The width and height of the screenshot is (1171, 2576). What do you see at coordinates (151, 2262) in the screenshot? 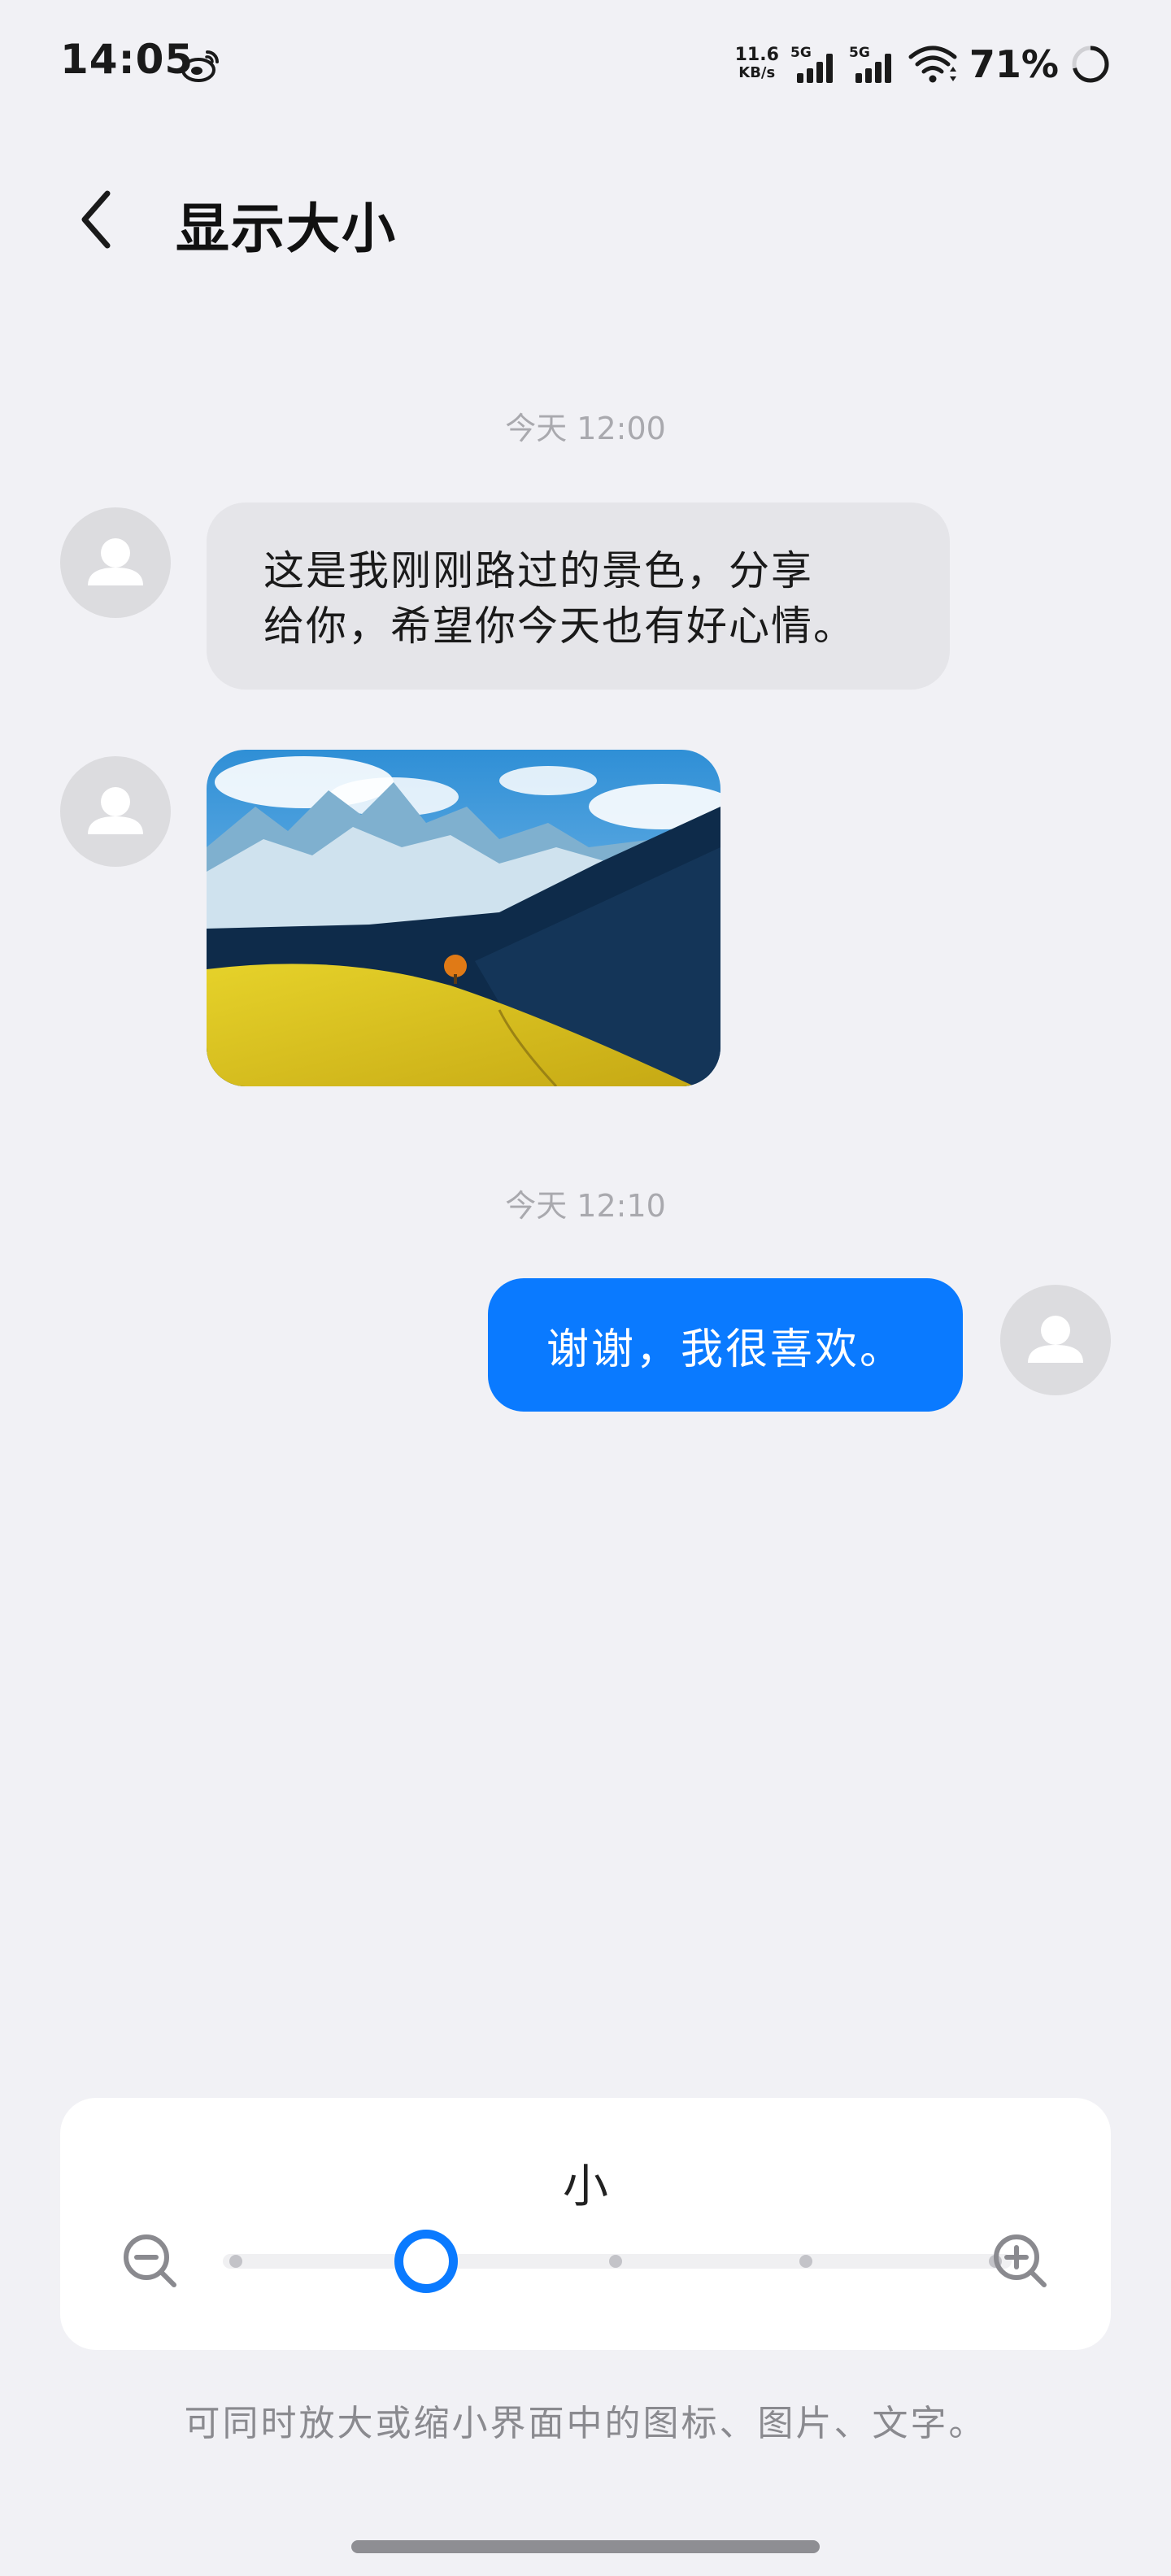
I see `zoom-out-icon` at bounding box center [151, 2262].